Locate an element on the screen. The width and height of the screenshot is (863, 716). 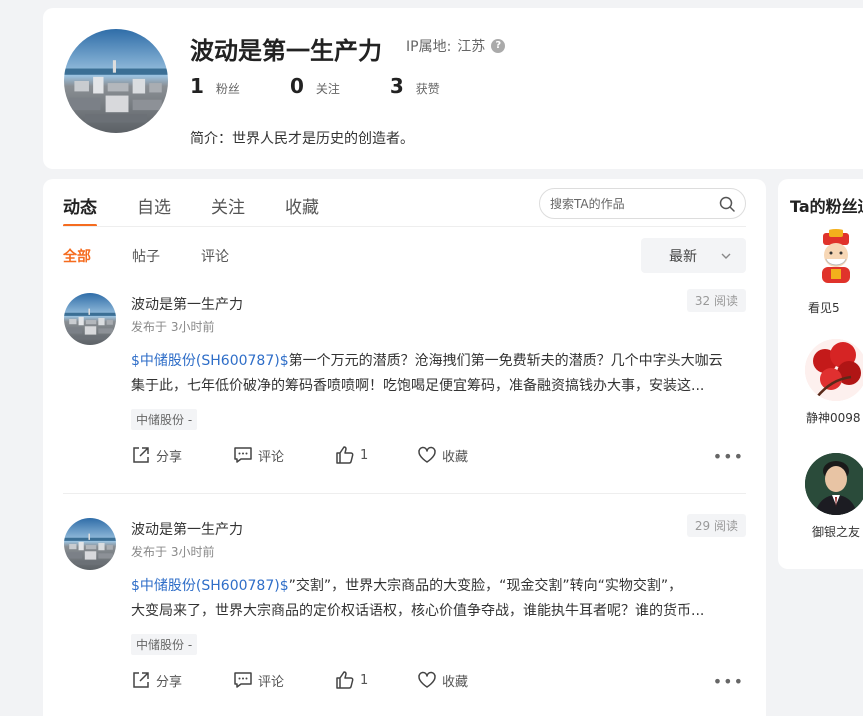
subtab-posts: 帖子 is located at coordinates (146, 256).